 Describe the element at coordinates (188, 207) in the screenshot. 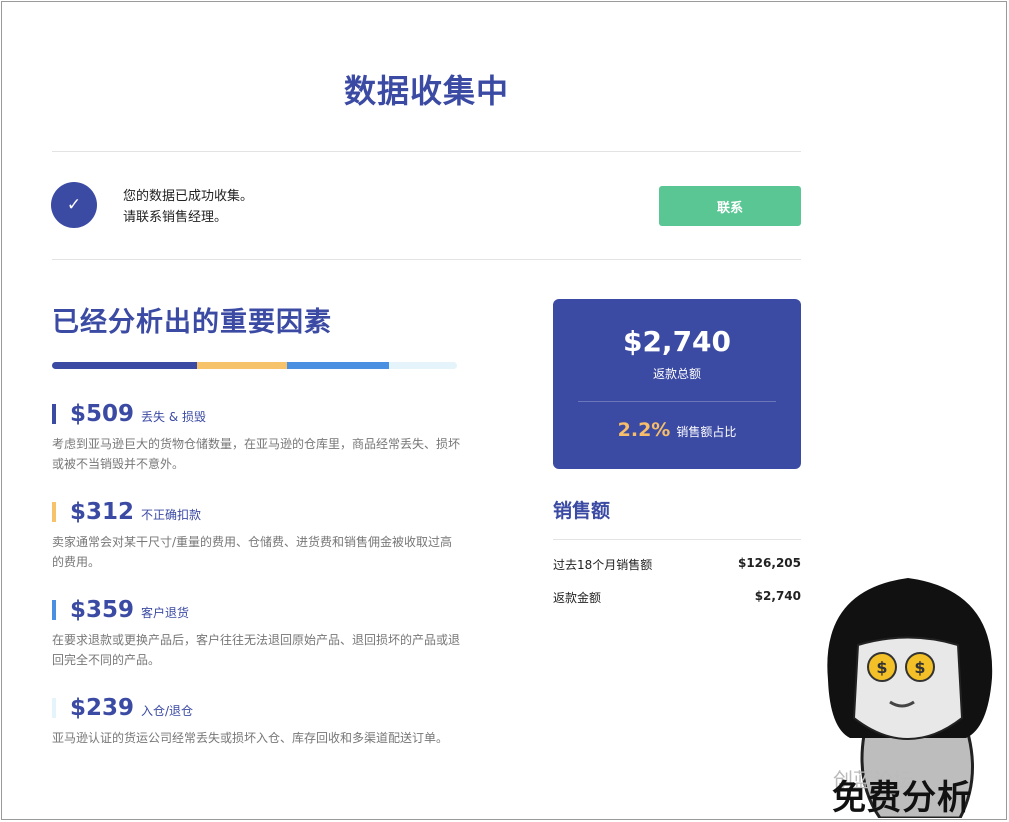

I see `success-message: 您的数据已成功收集。 请联系销售经理。` at that location.